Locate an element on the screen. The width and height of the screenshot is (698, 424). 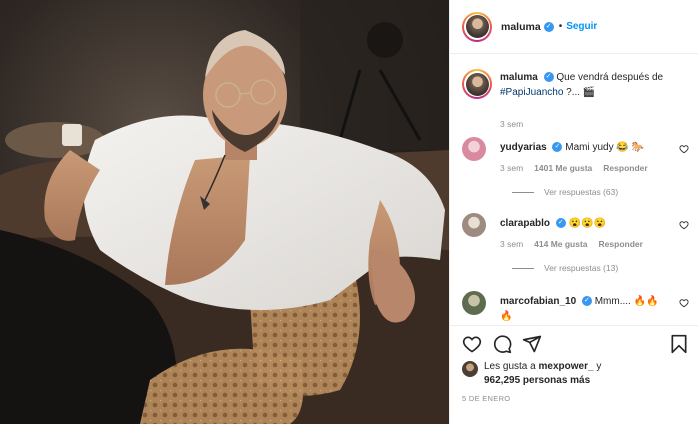
clapper-emoji: 🎬 is located at coordinates (589, 92).